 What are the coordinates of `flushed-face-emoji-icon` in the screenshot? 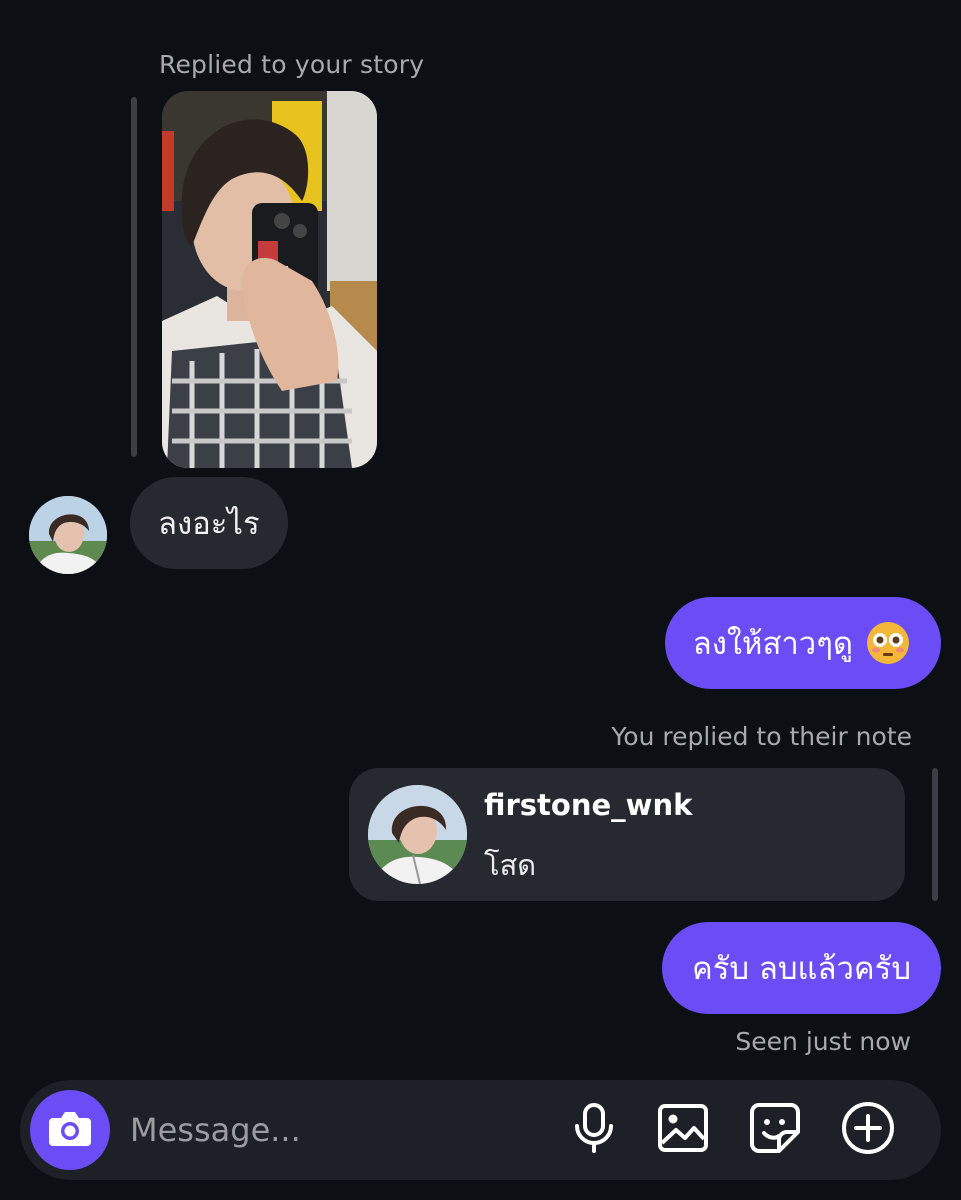 It's located at (888, 643).